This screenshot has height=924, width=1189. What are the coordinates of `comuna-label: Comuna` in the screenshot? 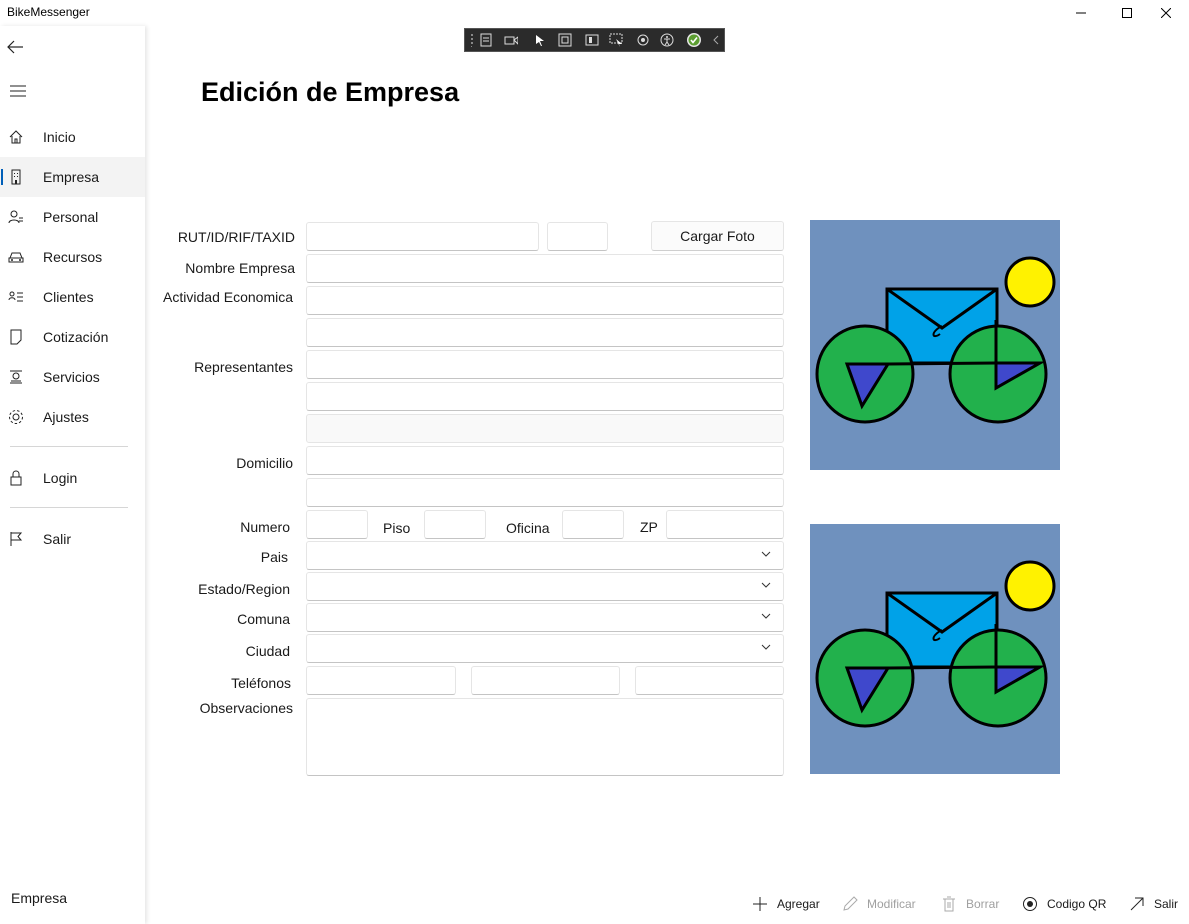 It's located at (263, 619).